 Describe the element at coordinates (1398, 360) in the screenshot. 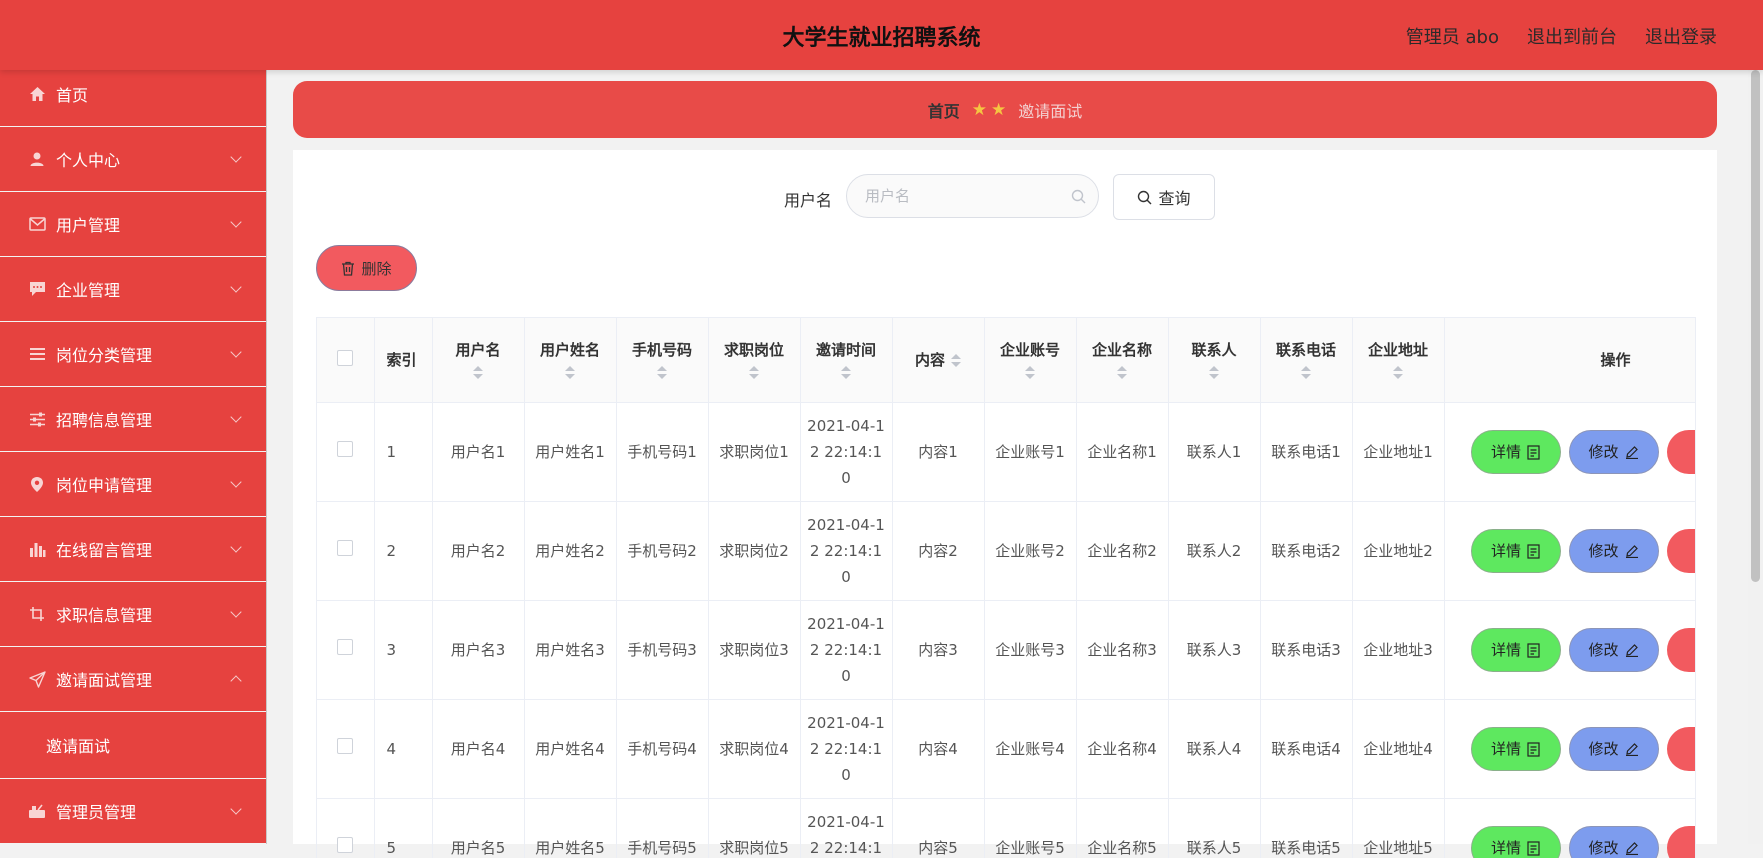

I see `column-header-company-address: 企业地址` at that location.